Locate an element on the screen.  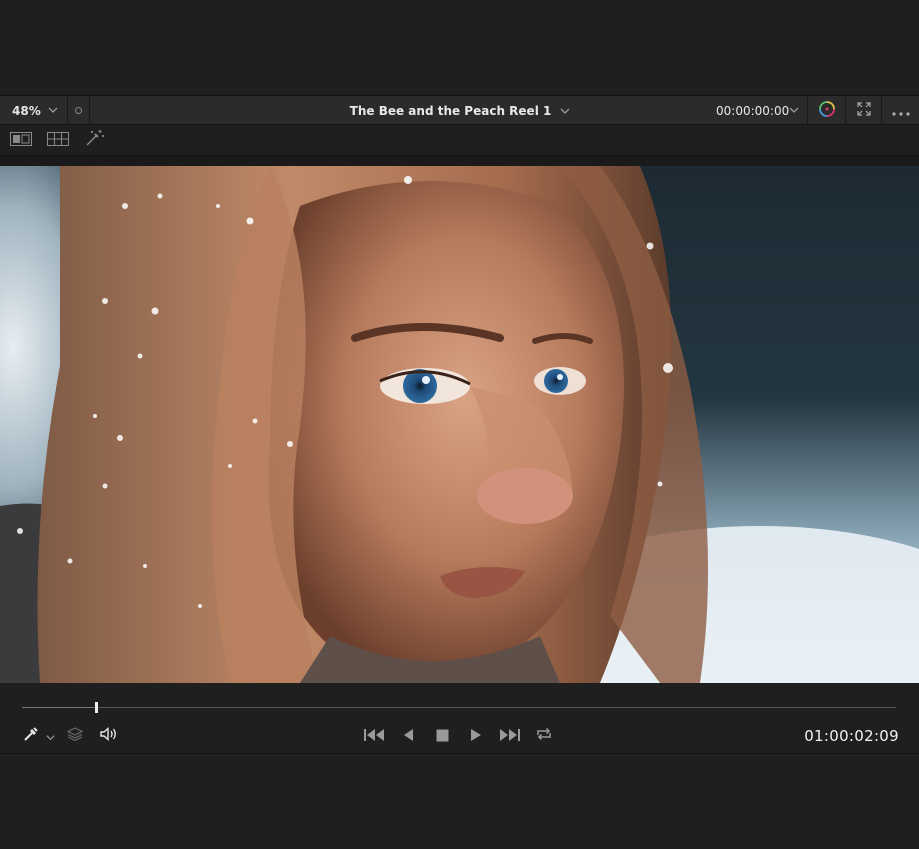
step-back-icon is located at coordinates (408, 736).